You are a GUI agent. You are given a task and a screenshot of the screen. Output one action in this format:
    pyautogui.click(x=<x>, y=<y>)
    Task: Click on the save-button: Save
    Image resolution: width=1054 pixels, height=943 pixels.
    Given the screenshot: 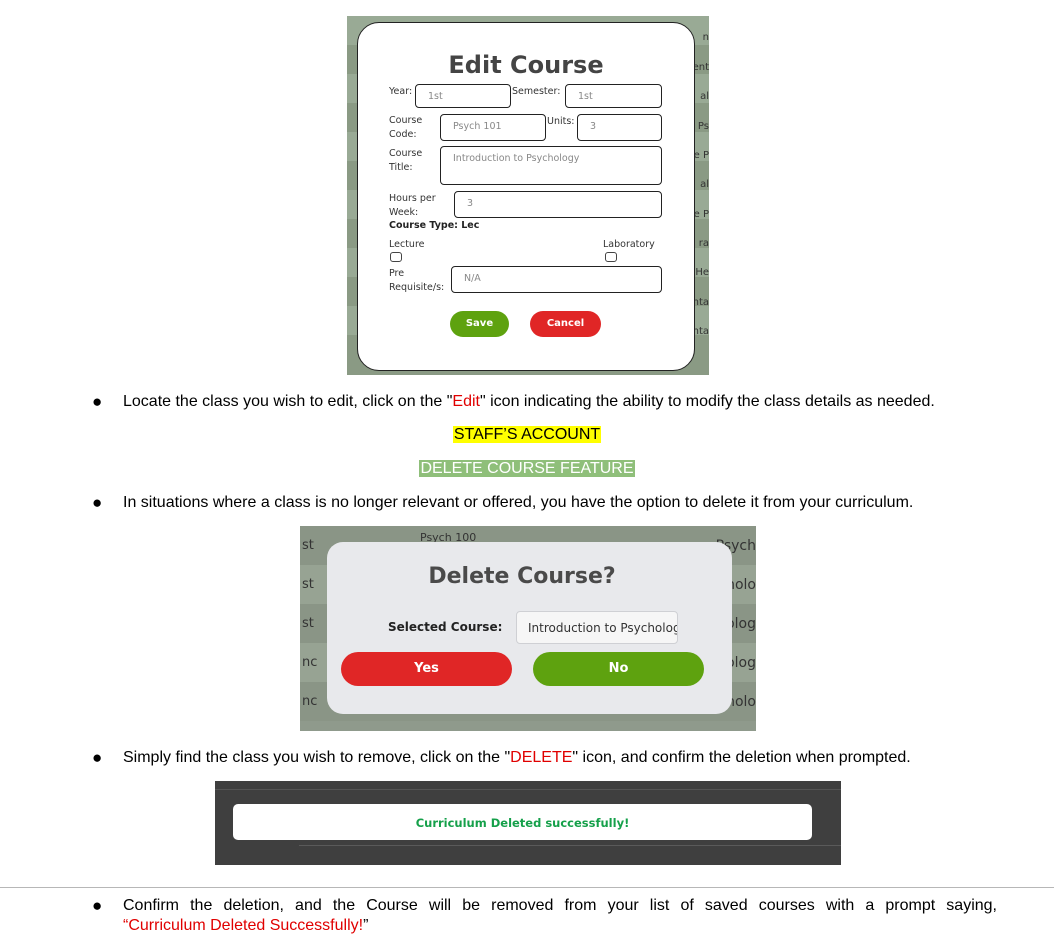 What is the action you would take?
    pyautogui.click(x=479, y=324)
    